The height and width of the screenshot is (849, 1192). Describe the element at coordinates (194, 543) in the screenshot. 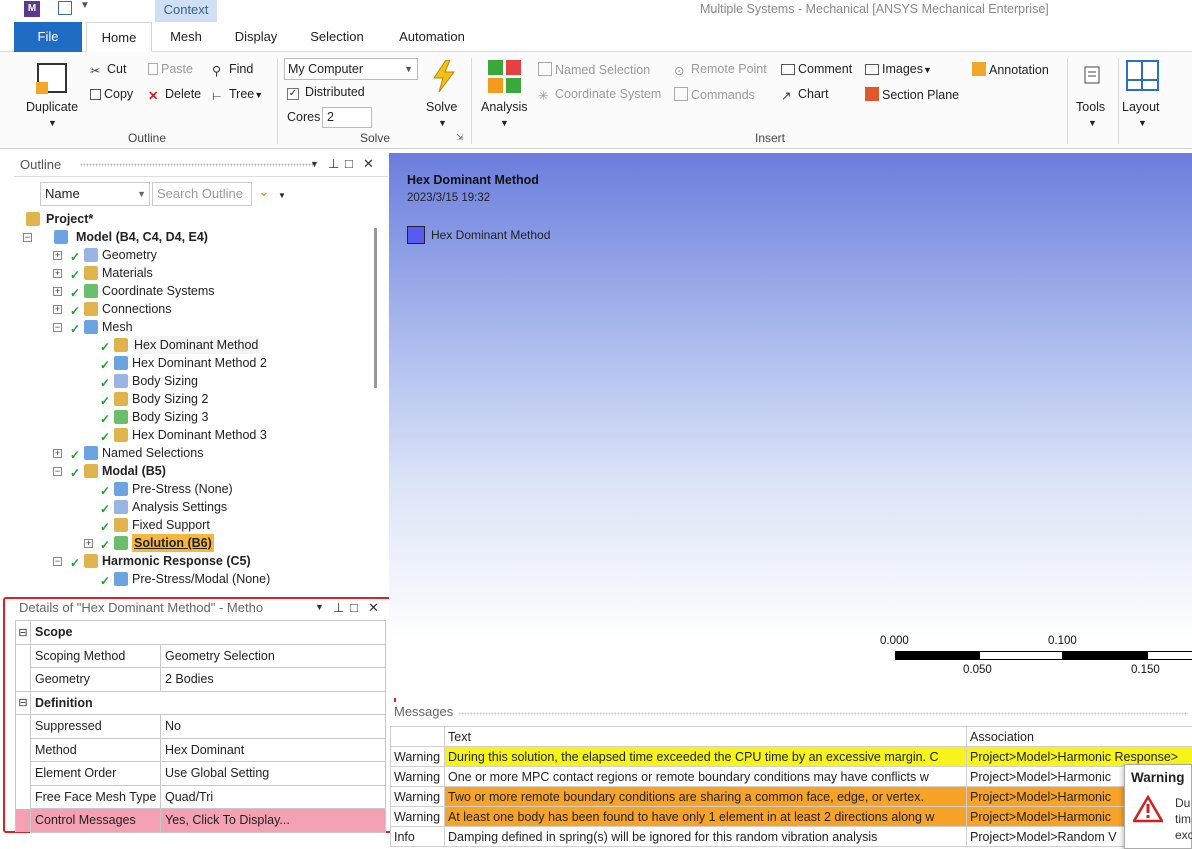

I see `tree-item: + ✓ Solution (B6)` at that location.